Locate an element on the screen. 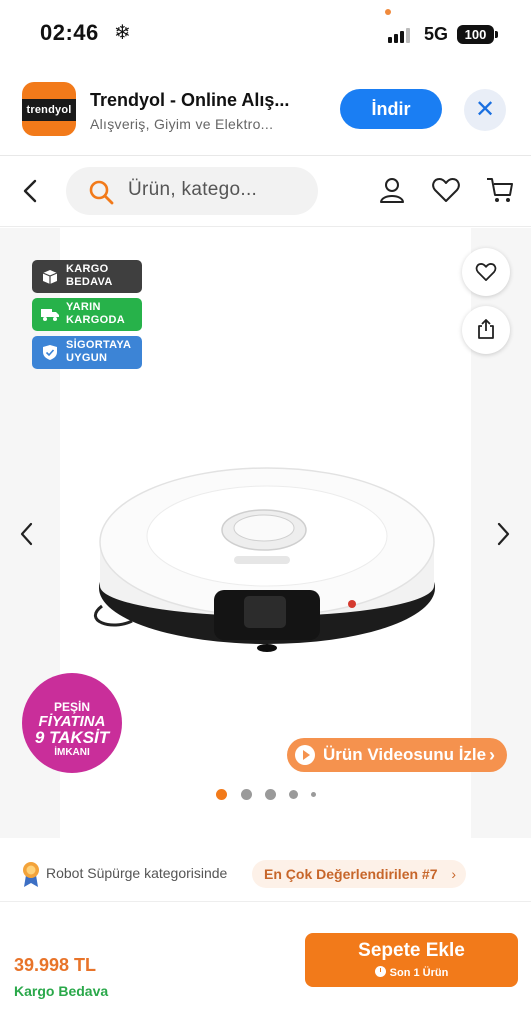 The image size is (531, 1024). badge-line2: UYGUN is located at coordinates (87, 358).